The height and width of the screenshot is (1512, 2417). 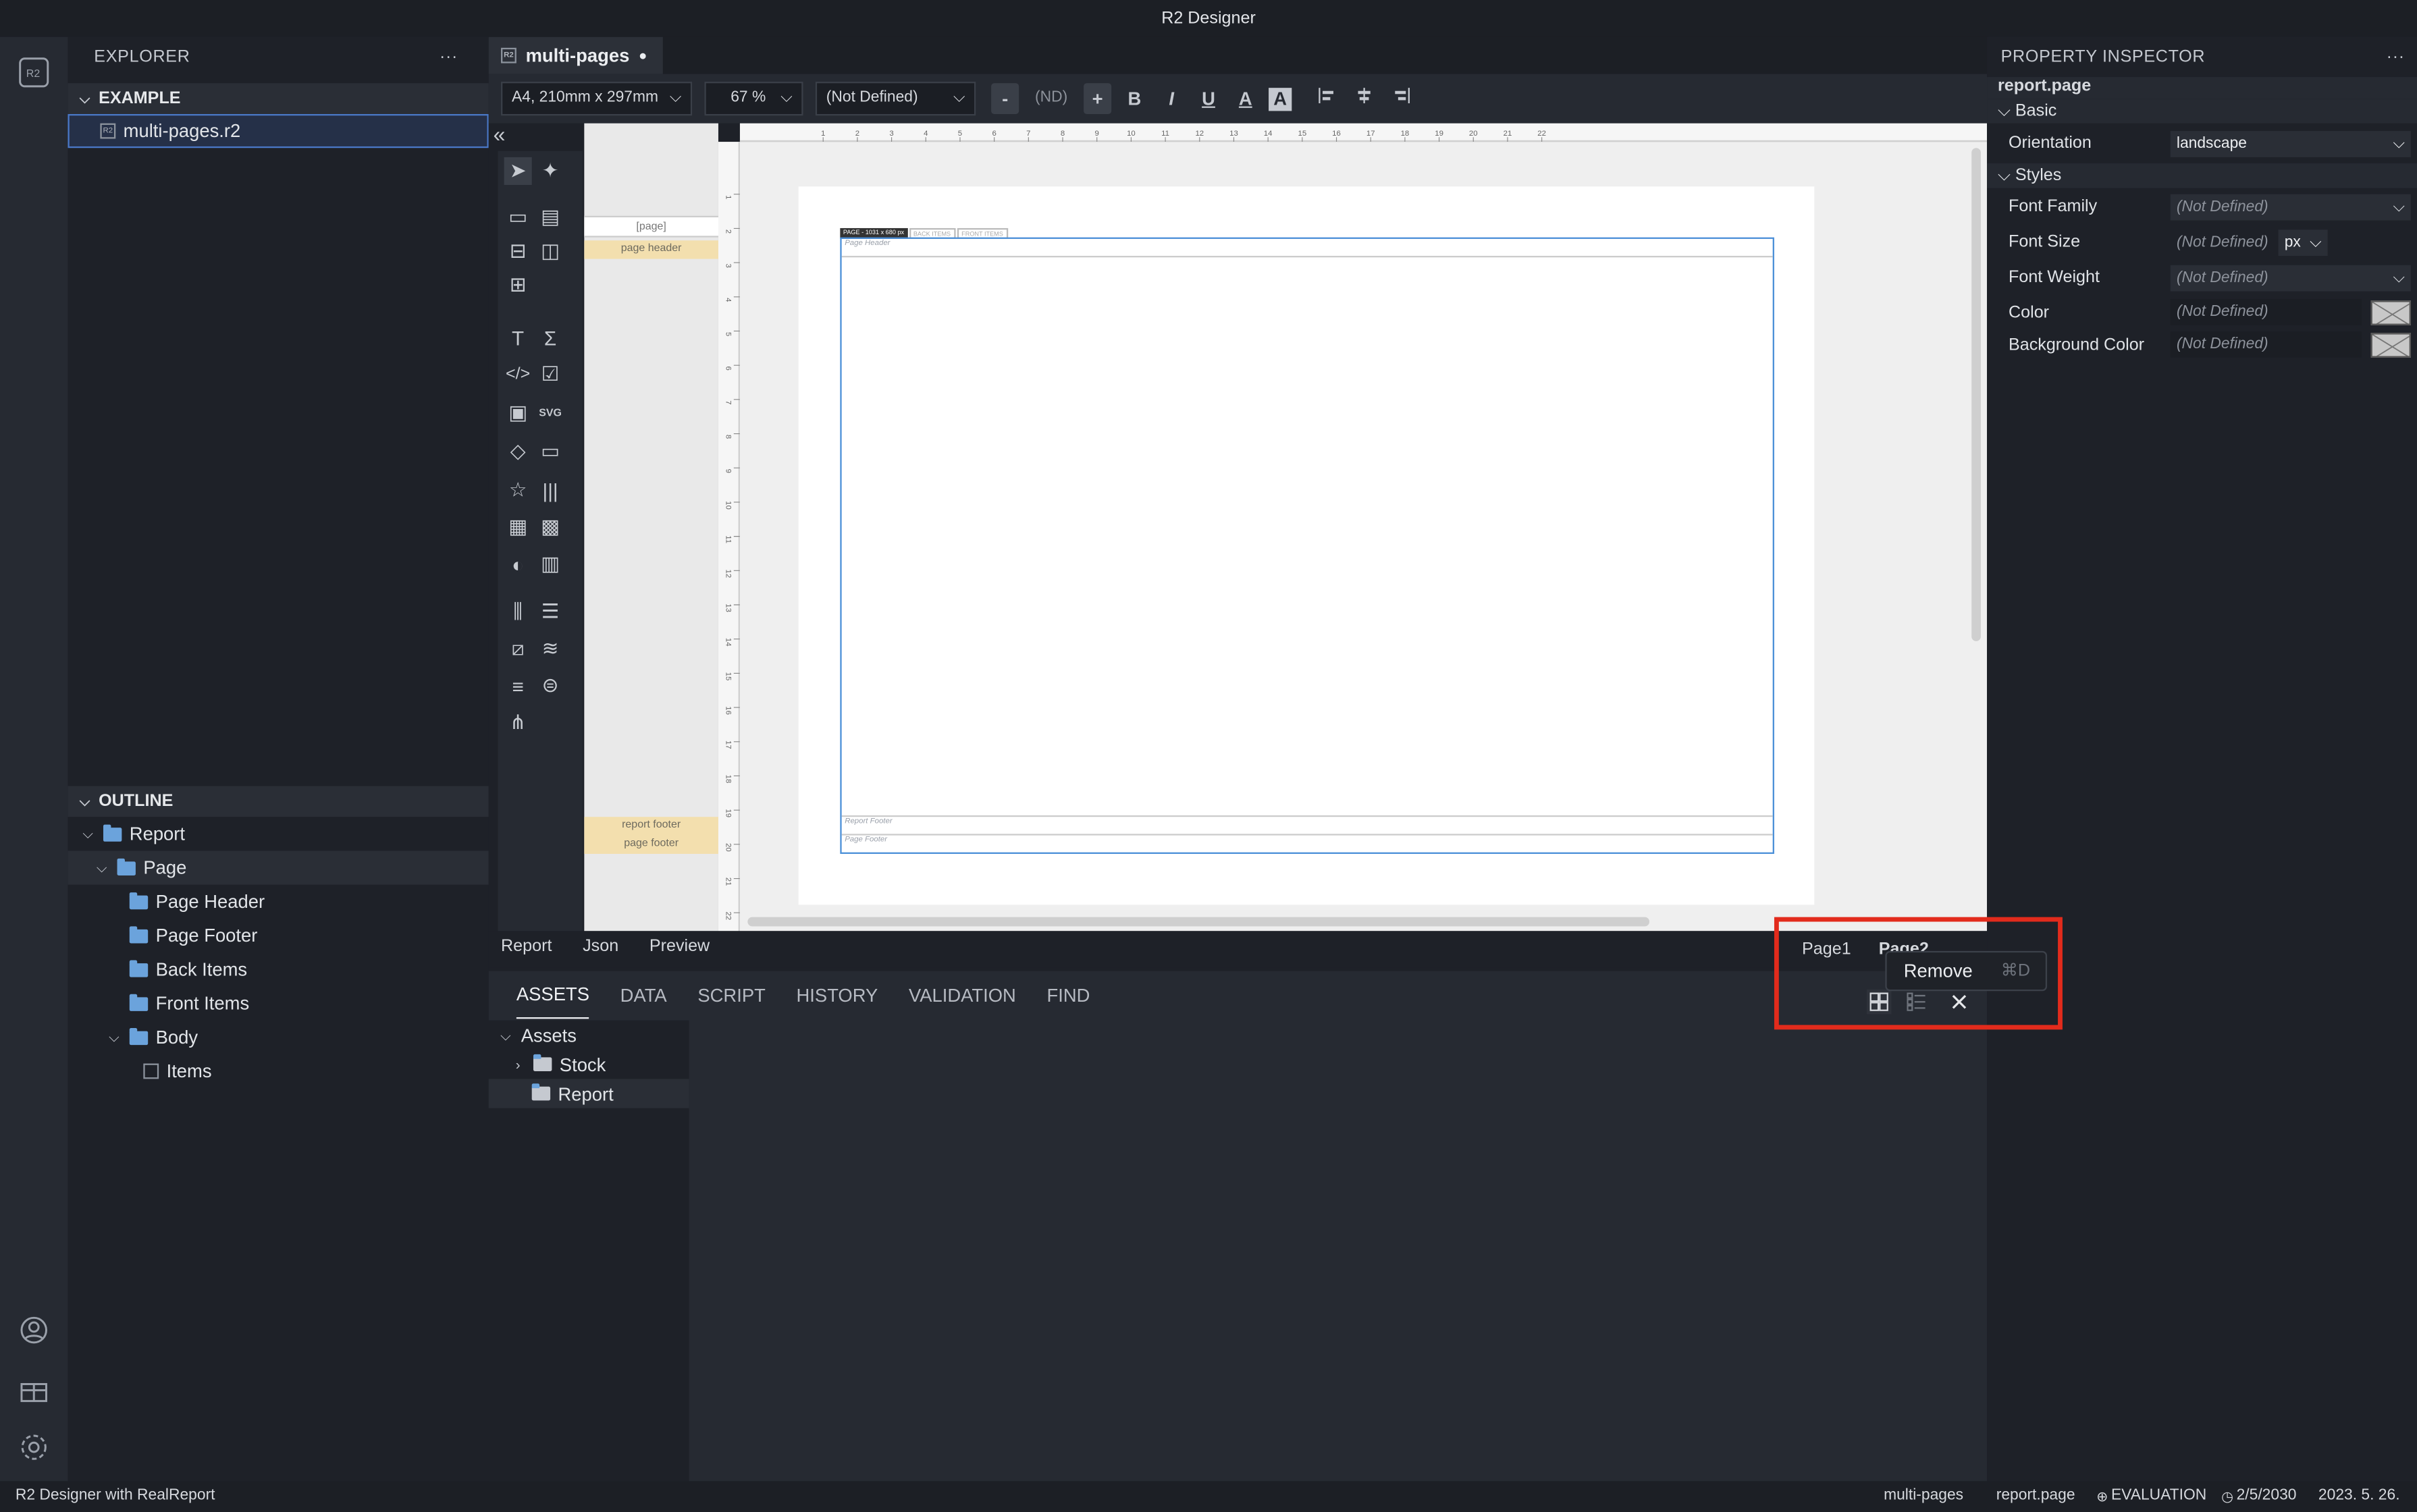 What do you see at coordinates (1473, 134) in the screenshot?
I see `ruler-h-label: 20` at bounding box center [1473, 134].